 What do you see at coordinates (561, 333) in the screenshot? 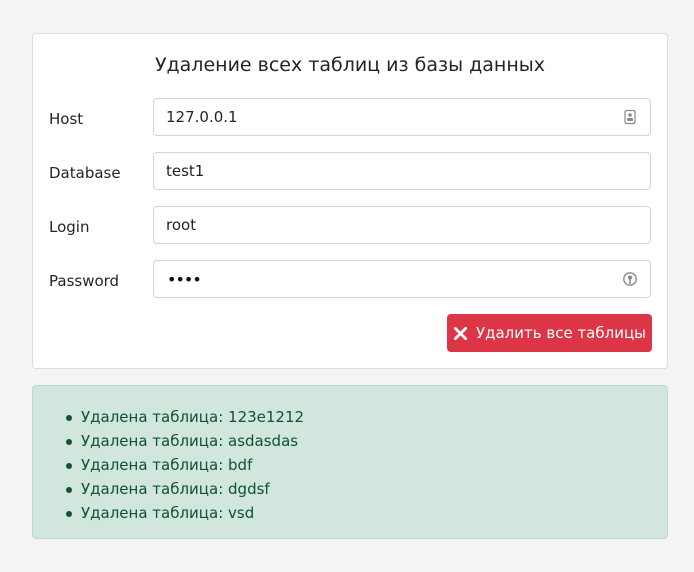
I see `delete-button-label: Удалить все таблицы` at bounding box center [561, 333].